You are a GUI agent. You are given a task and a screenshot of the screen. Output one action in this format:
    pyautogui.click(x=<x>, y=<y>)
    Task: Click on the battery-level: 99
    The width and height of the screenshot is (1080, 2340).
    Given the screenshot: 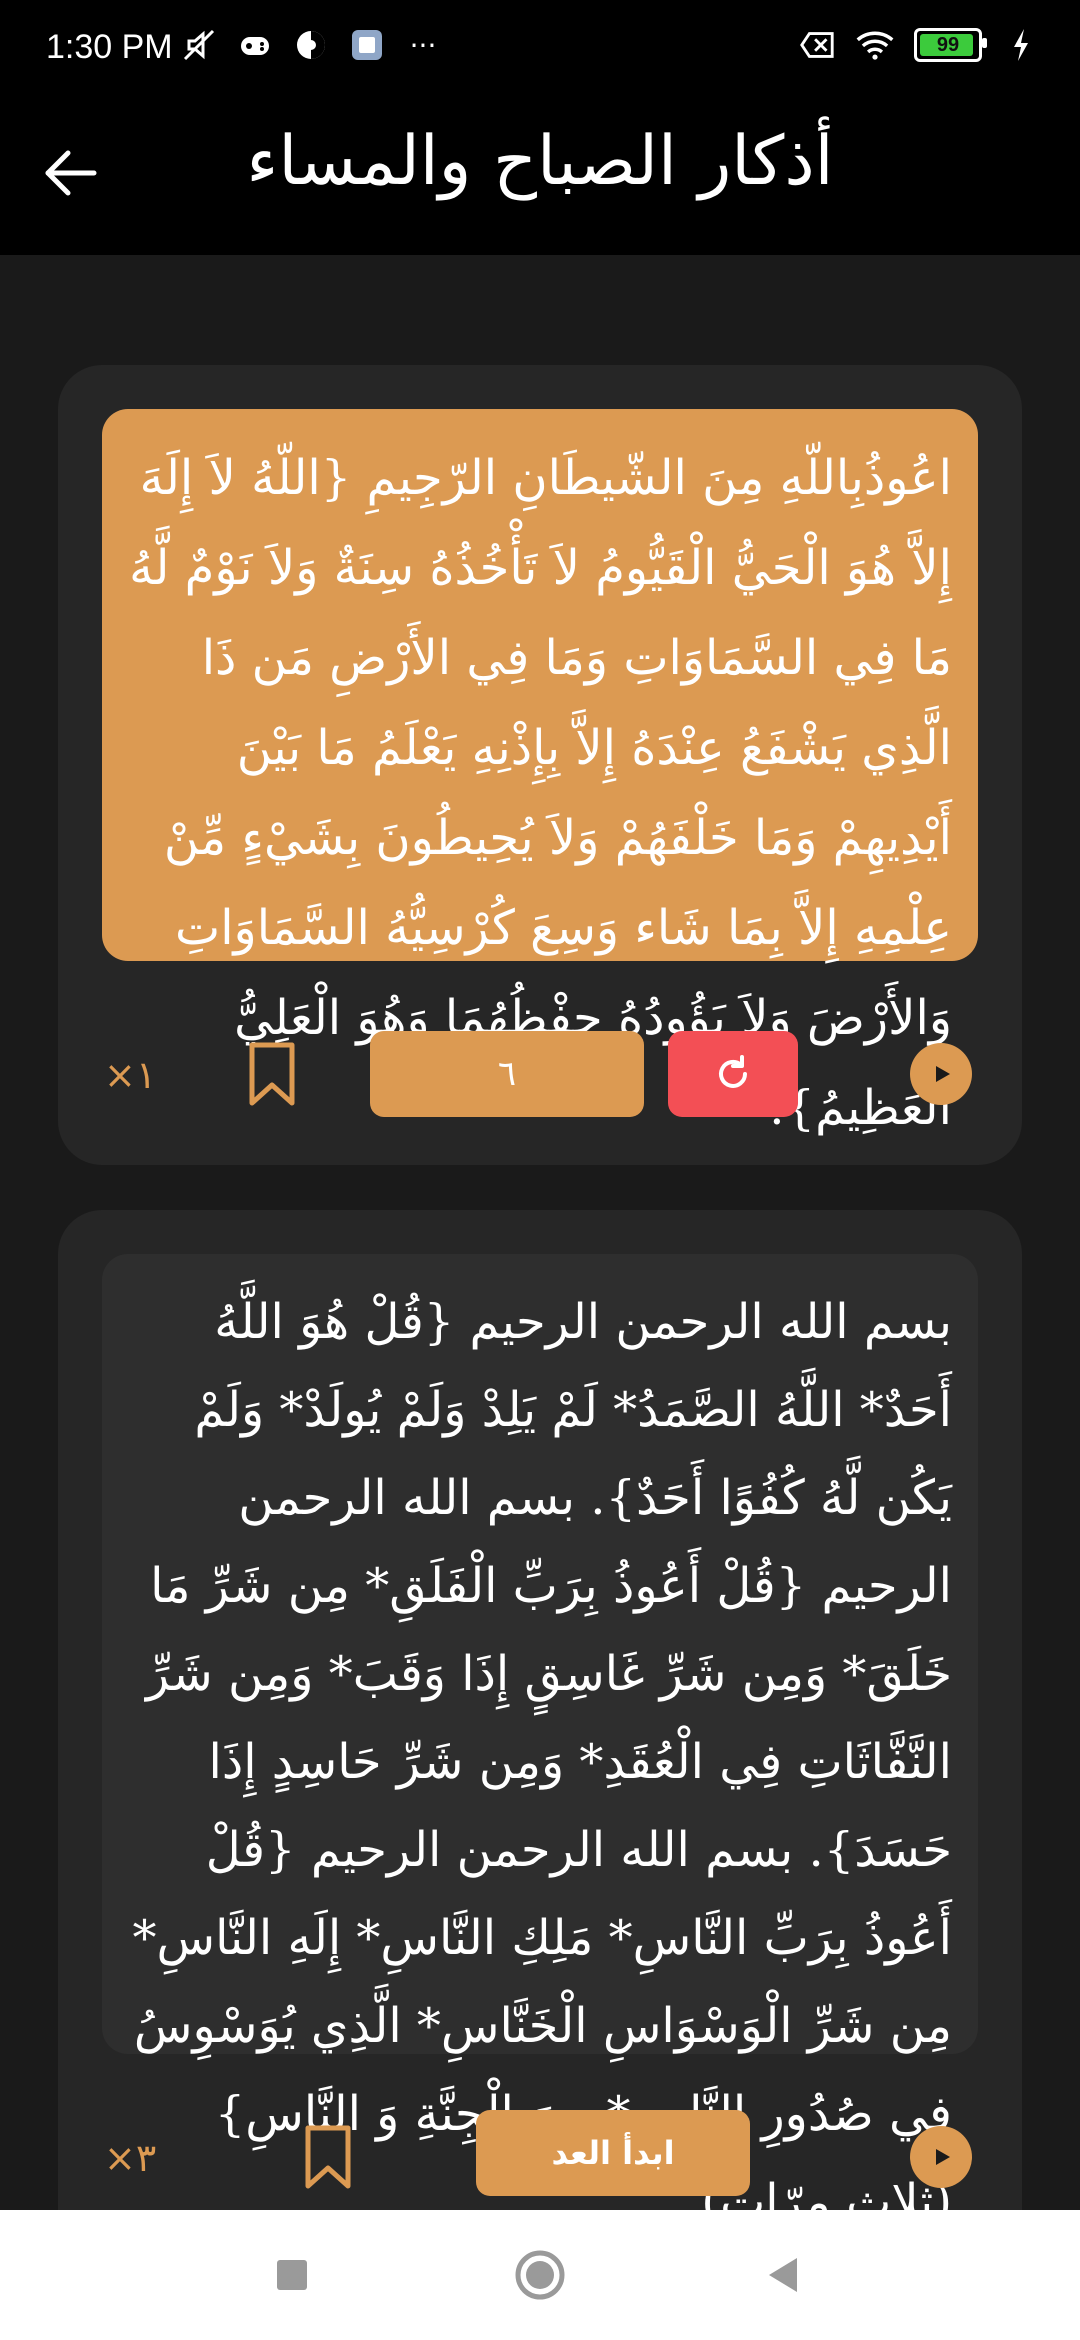 What is the action you would take?
    pyautogui.click(x=948, y=44)
    